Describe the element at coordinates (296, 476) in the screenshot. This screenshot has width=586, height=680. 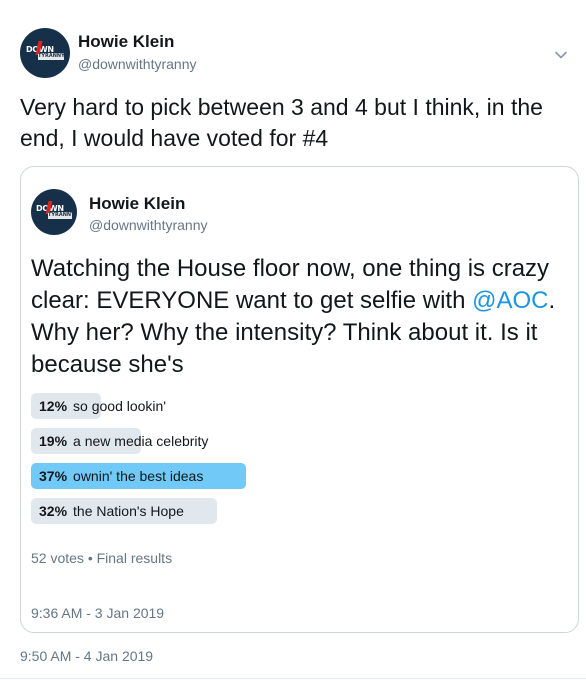
I see `poll-option: 37% ownin' the best ideas` at that location.